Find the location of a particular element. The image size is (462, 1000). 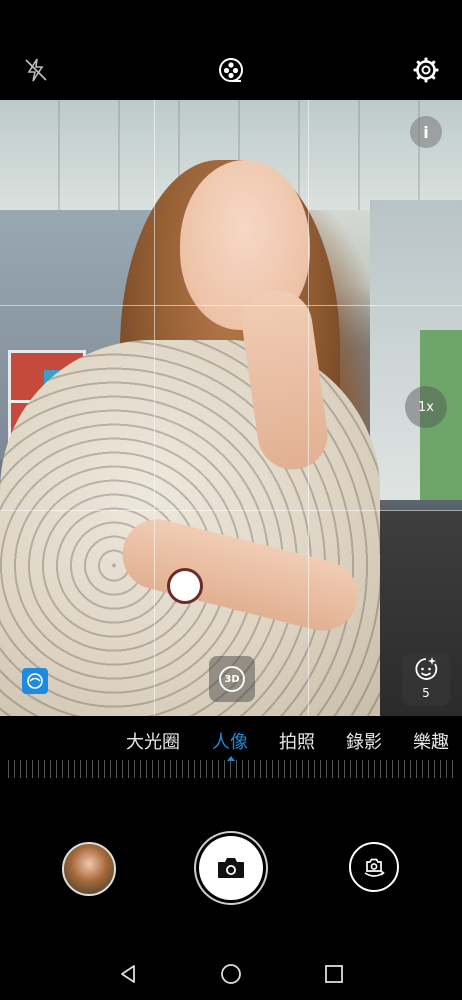

switch-camera-button is located at coordinates (374, 867).